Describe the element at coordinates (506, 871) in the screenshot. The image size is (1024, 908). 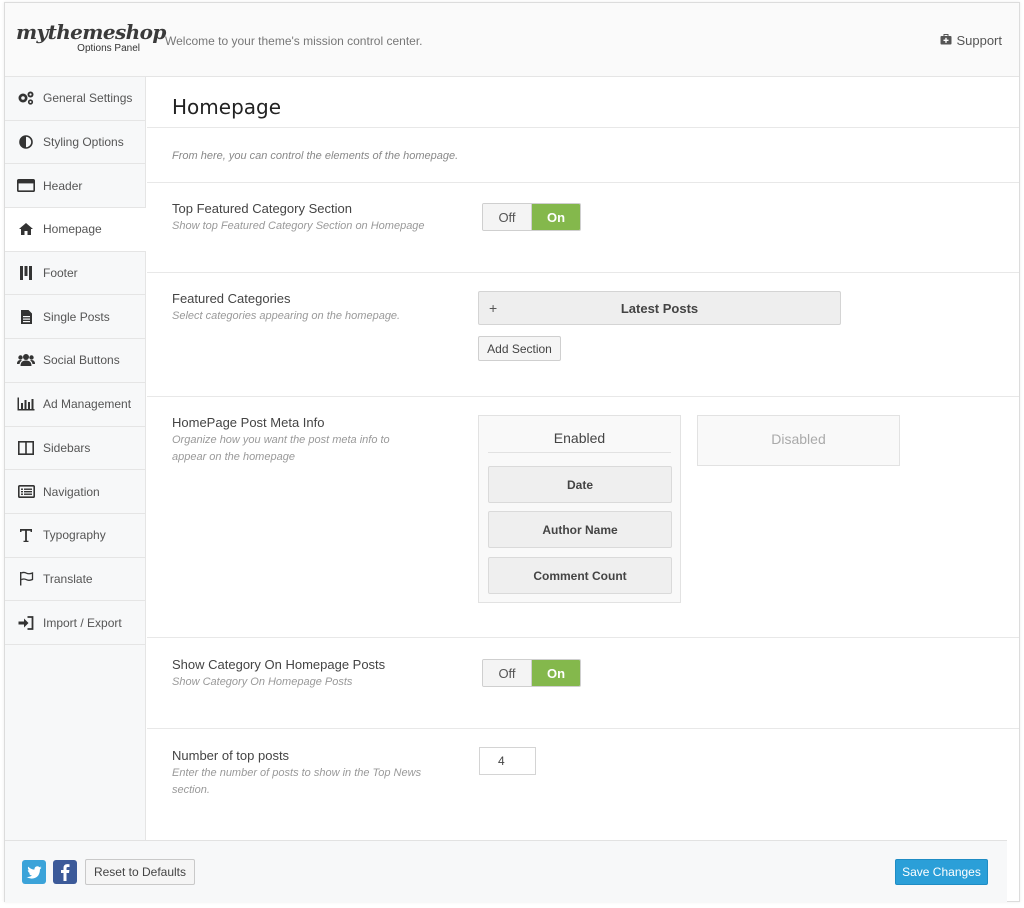
I see `footer-bar: Reset to Defaults Save Changes` at that location.